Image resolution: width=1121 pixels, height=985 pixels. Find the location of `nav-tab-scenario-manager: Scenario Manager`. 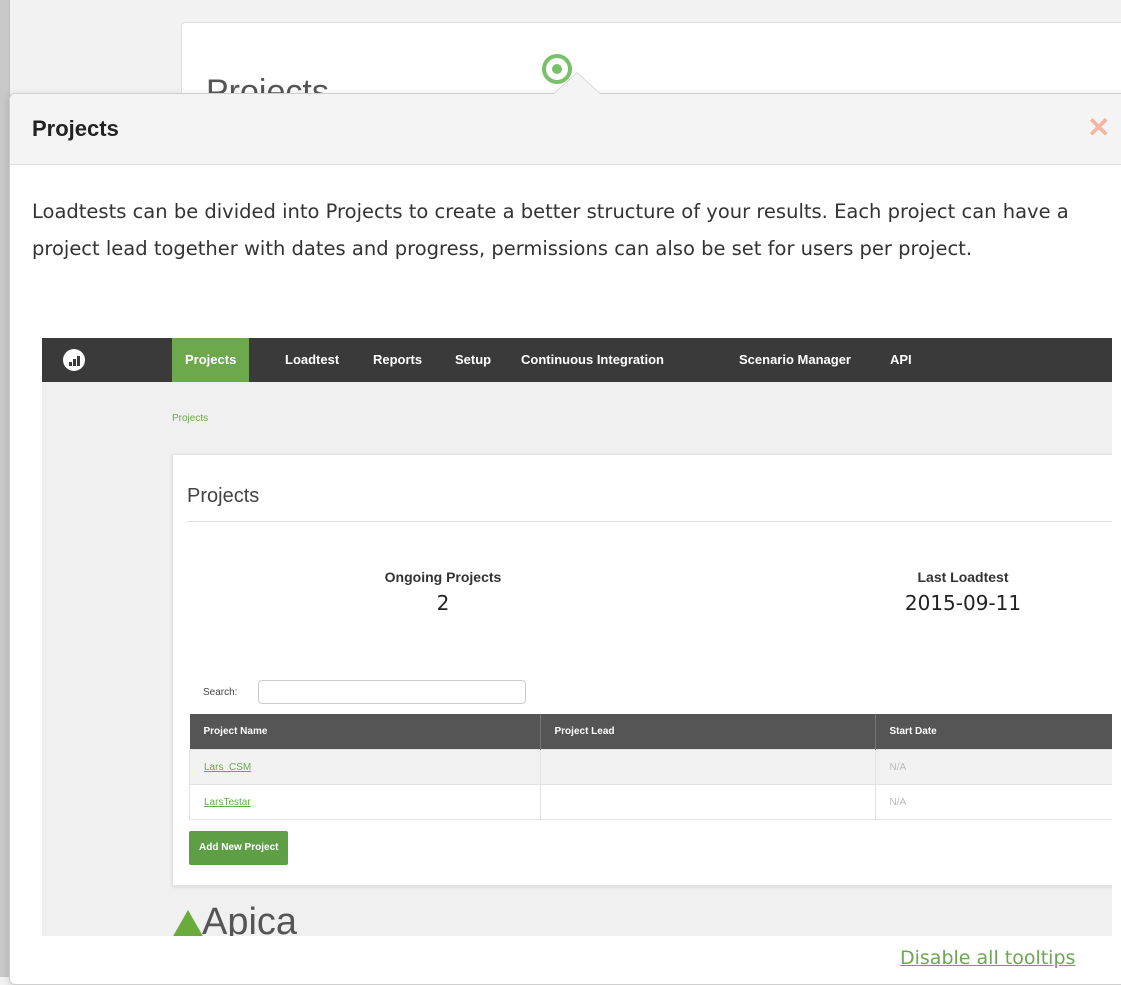

nav-tab-scenario-manager: Scenario Manager is located at coordinates (795, 360).